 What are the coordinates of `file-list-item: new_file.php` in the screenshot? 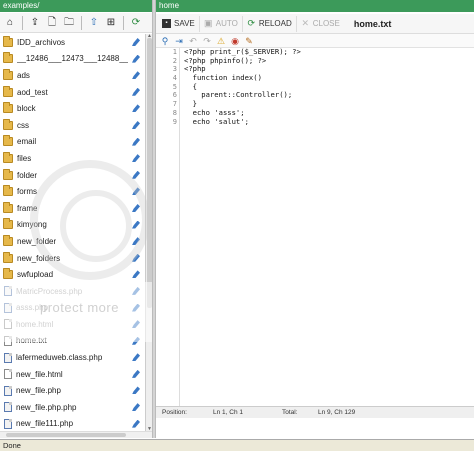 It's located at (71, 390).